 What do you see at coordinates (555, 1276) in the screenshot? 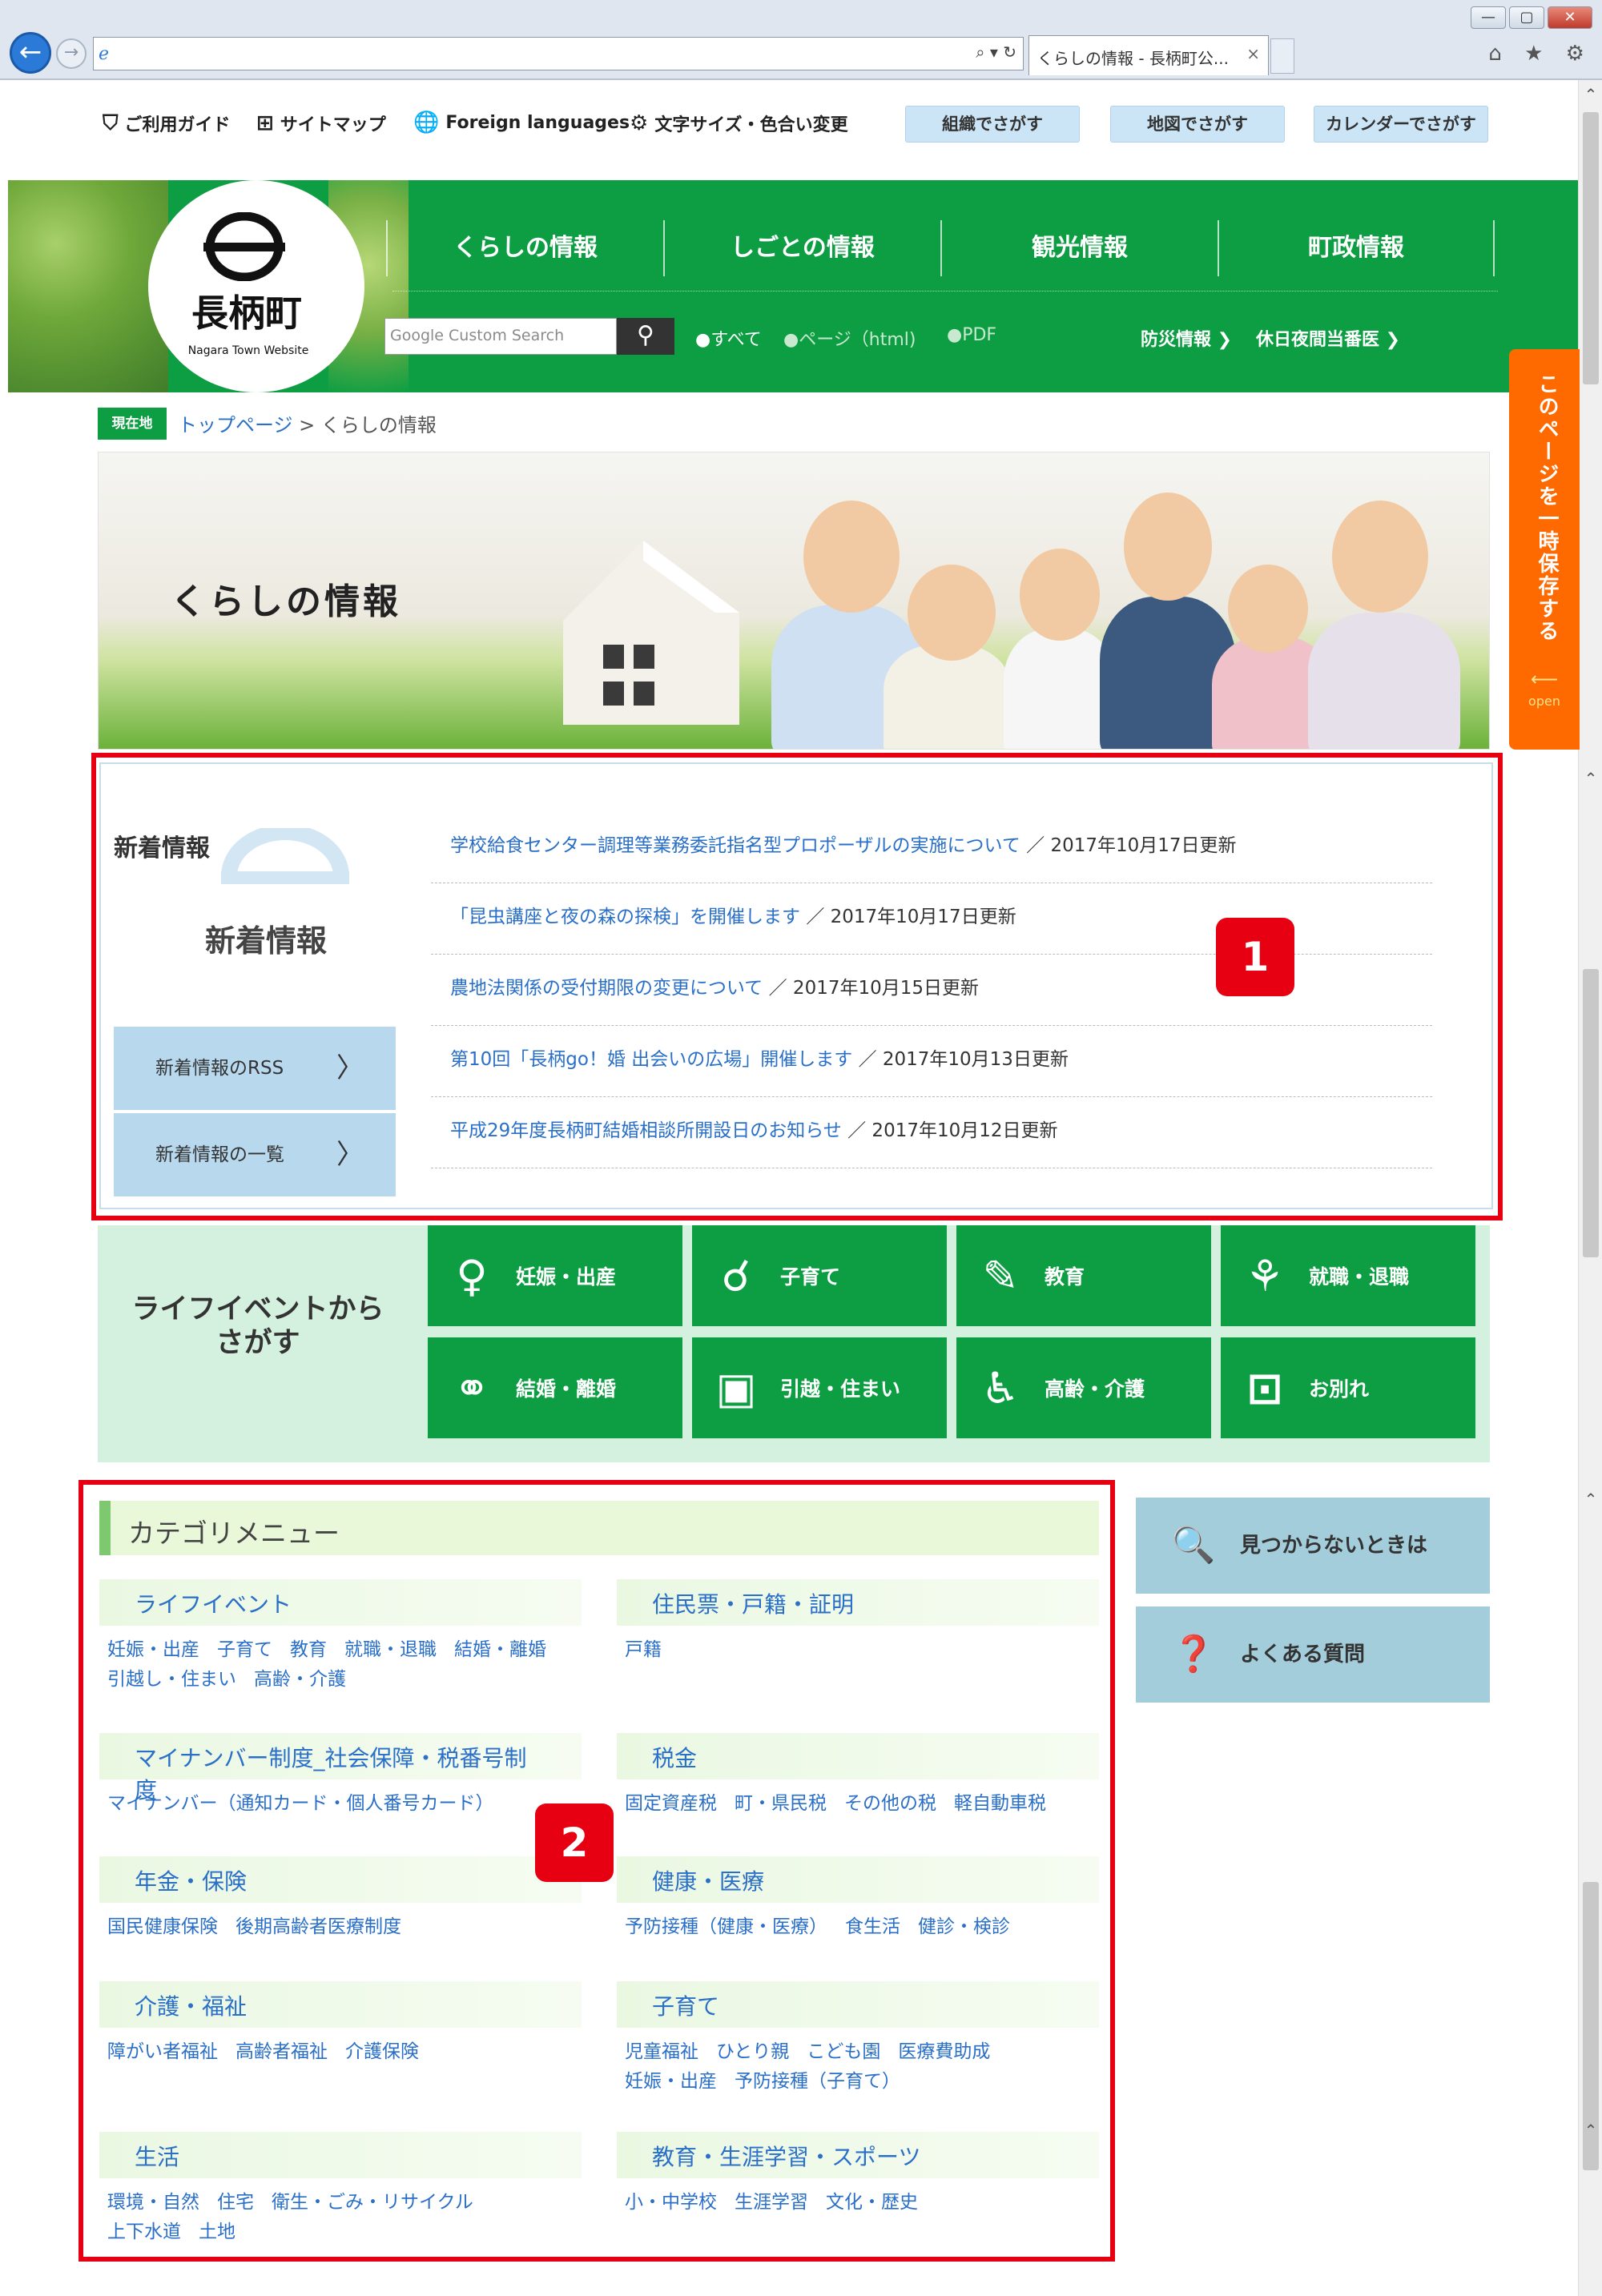
I see `life-event-pregnancy: ♀ 妊娠・出産` at bounding box center [555, 1276].